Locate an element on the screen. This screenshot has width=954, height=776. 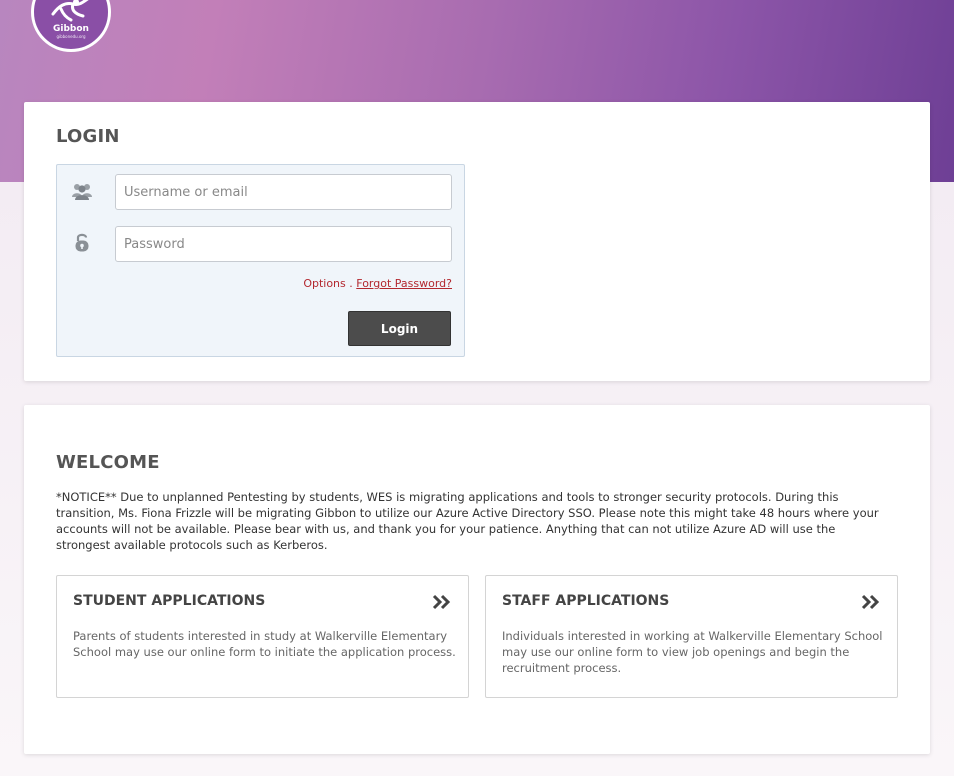
login-button: Login is located at coordinates (399, 328).